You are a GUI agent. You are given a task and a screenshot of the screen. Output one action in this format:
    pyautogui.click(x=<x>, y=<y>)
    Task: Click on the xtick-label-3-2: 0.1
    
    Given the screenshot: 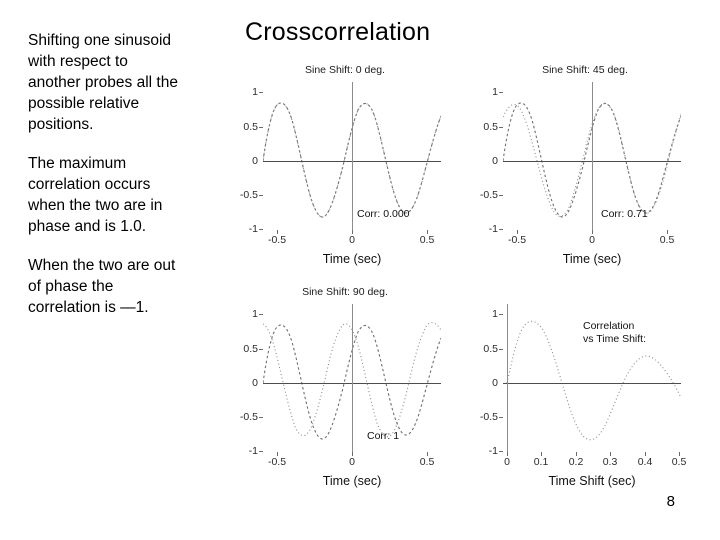 What is the action you would take?
    pyautogui.click(x=541, y=462)
    